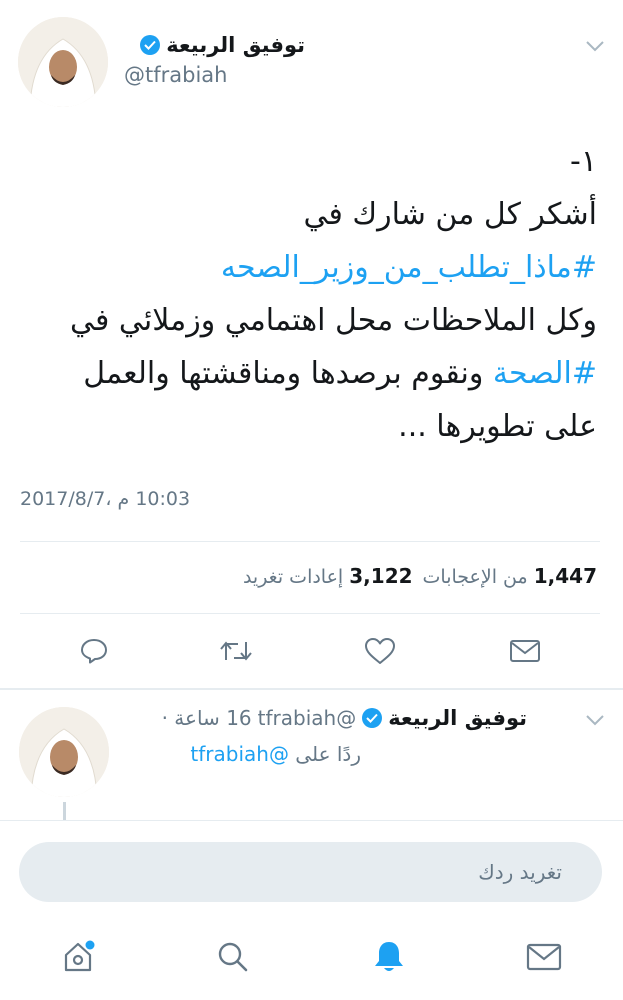  I want to click on replying-to-handle: @tfrabiah, so click(239, 754).